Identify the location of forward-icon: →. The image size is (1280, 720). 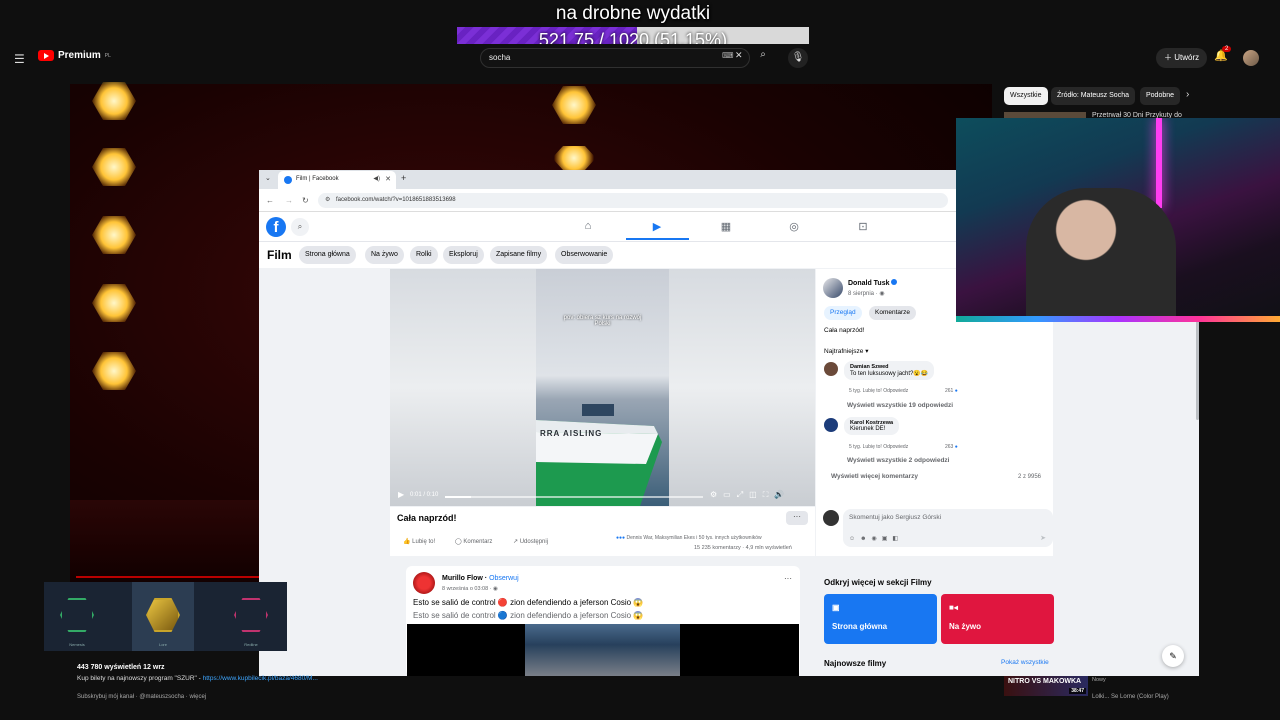
(289, 200).